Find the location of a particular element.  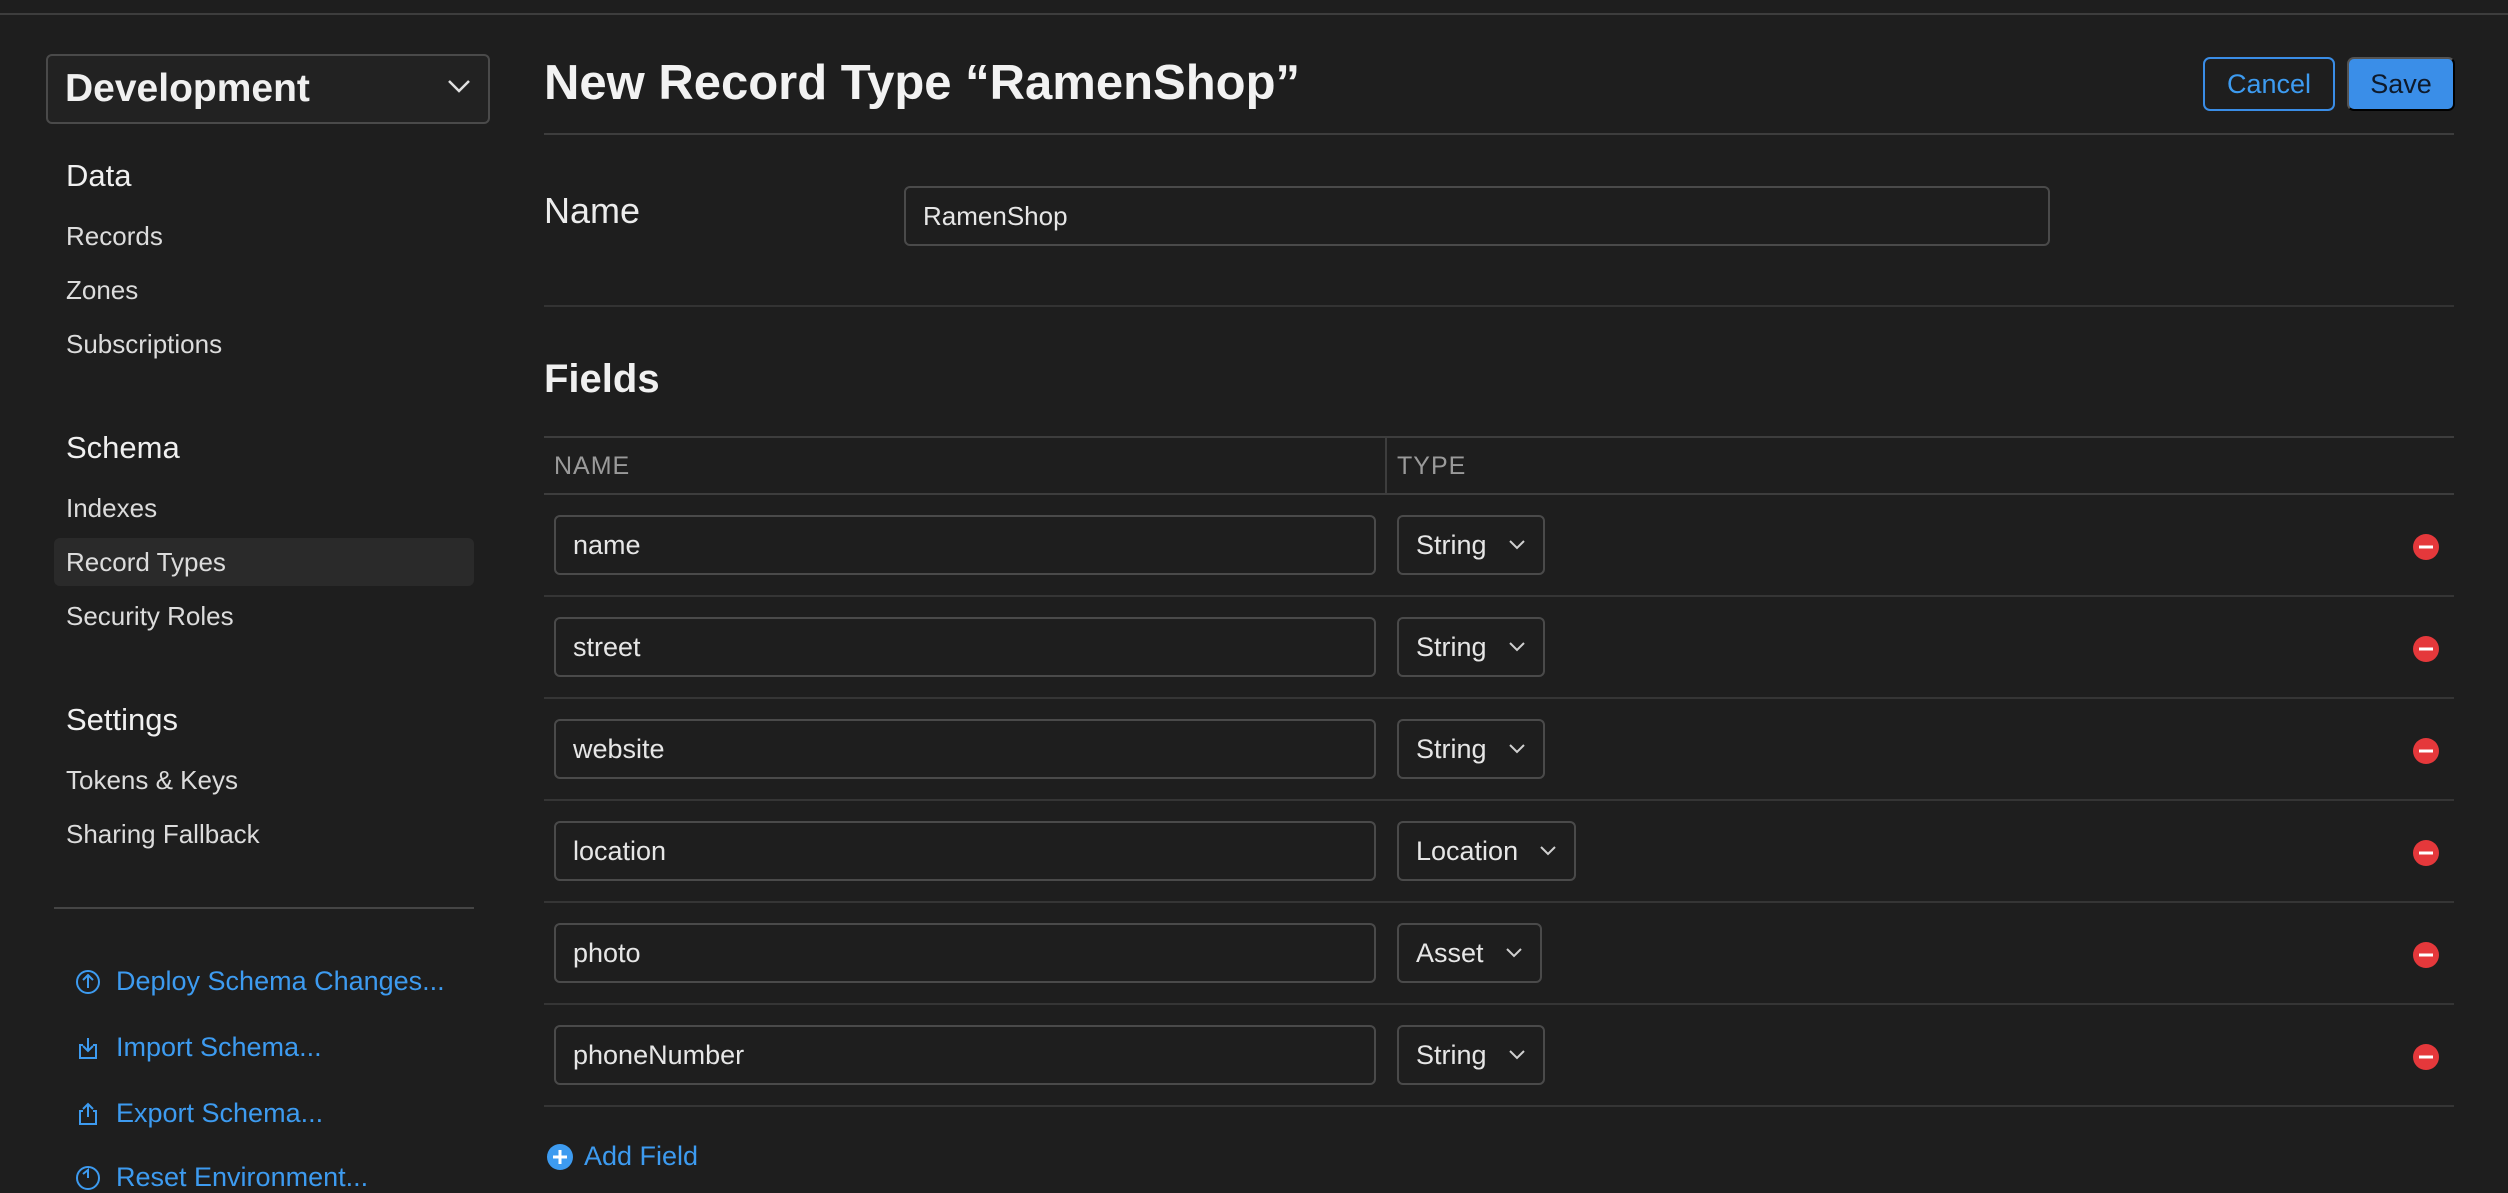

page-title: New Record Type “RamenShop” is located at coordinates (922, 83).